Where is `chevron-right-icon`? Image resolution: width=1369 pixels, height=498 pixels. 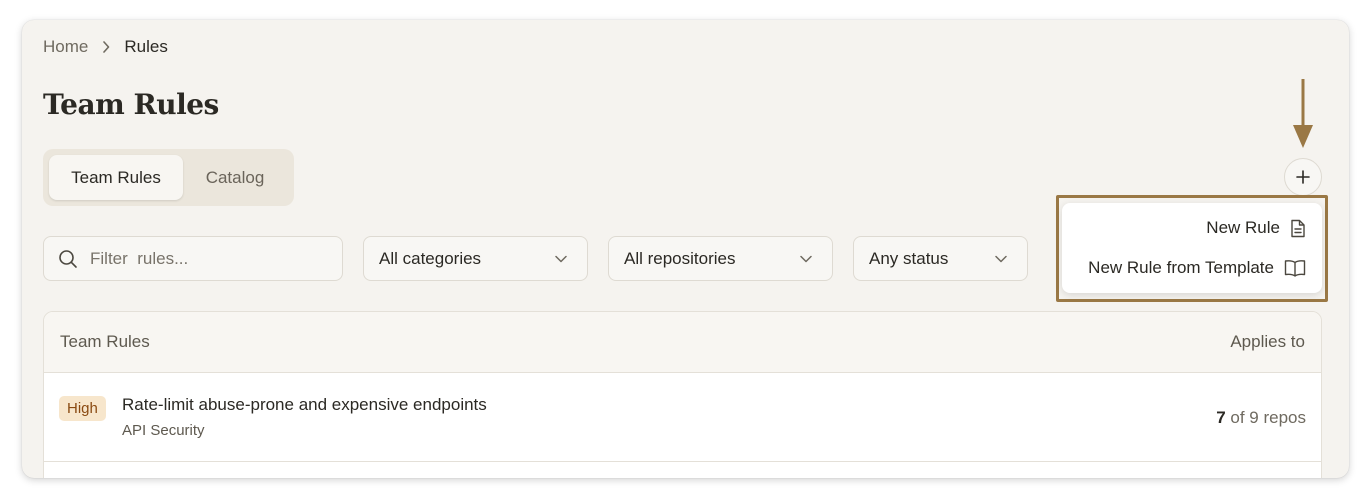
chevron-right-icon is located at coordinates (106, 47).